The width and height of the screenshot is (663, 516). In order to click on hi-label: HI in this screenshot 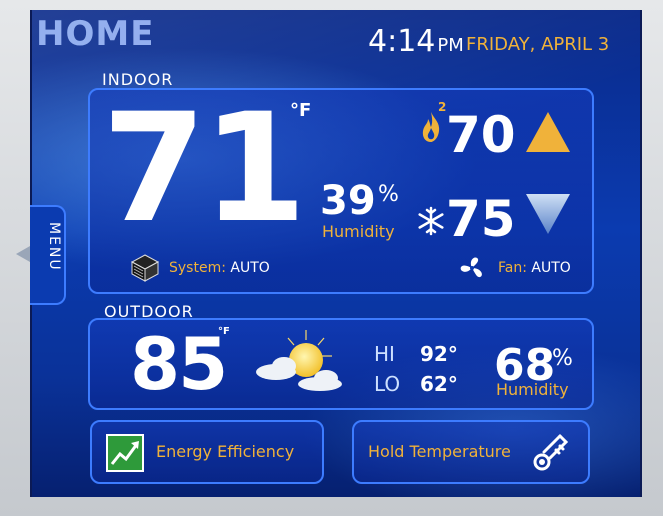, I will do `click(384, 354)`.